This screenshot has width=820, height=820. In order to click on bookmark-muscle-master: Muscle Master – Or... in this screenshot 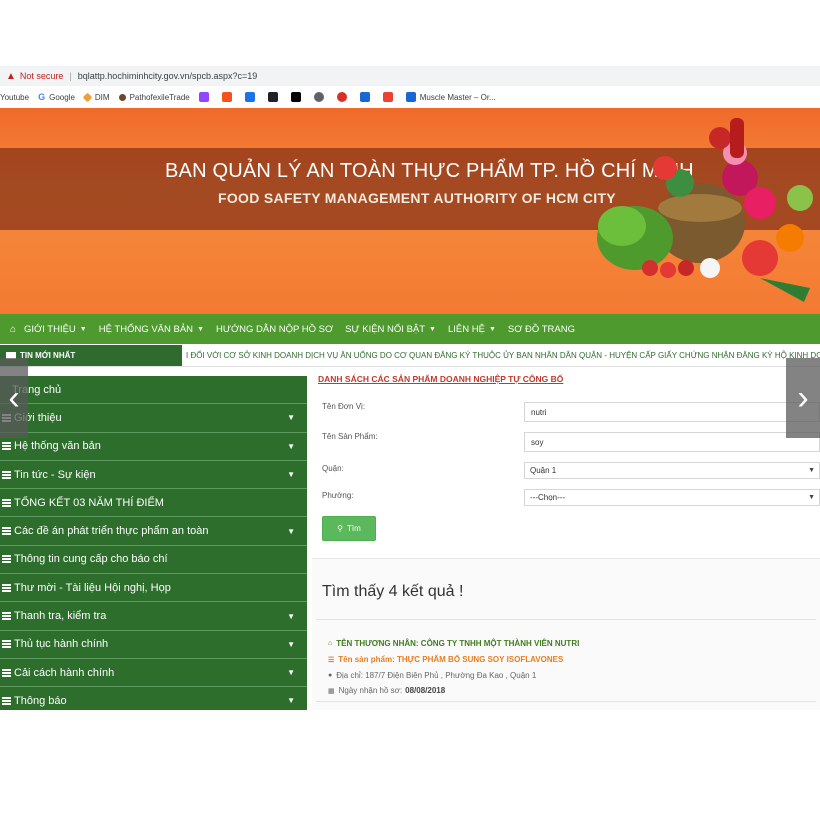, I will do `click(450, 97)`.